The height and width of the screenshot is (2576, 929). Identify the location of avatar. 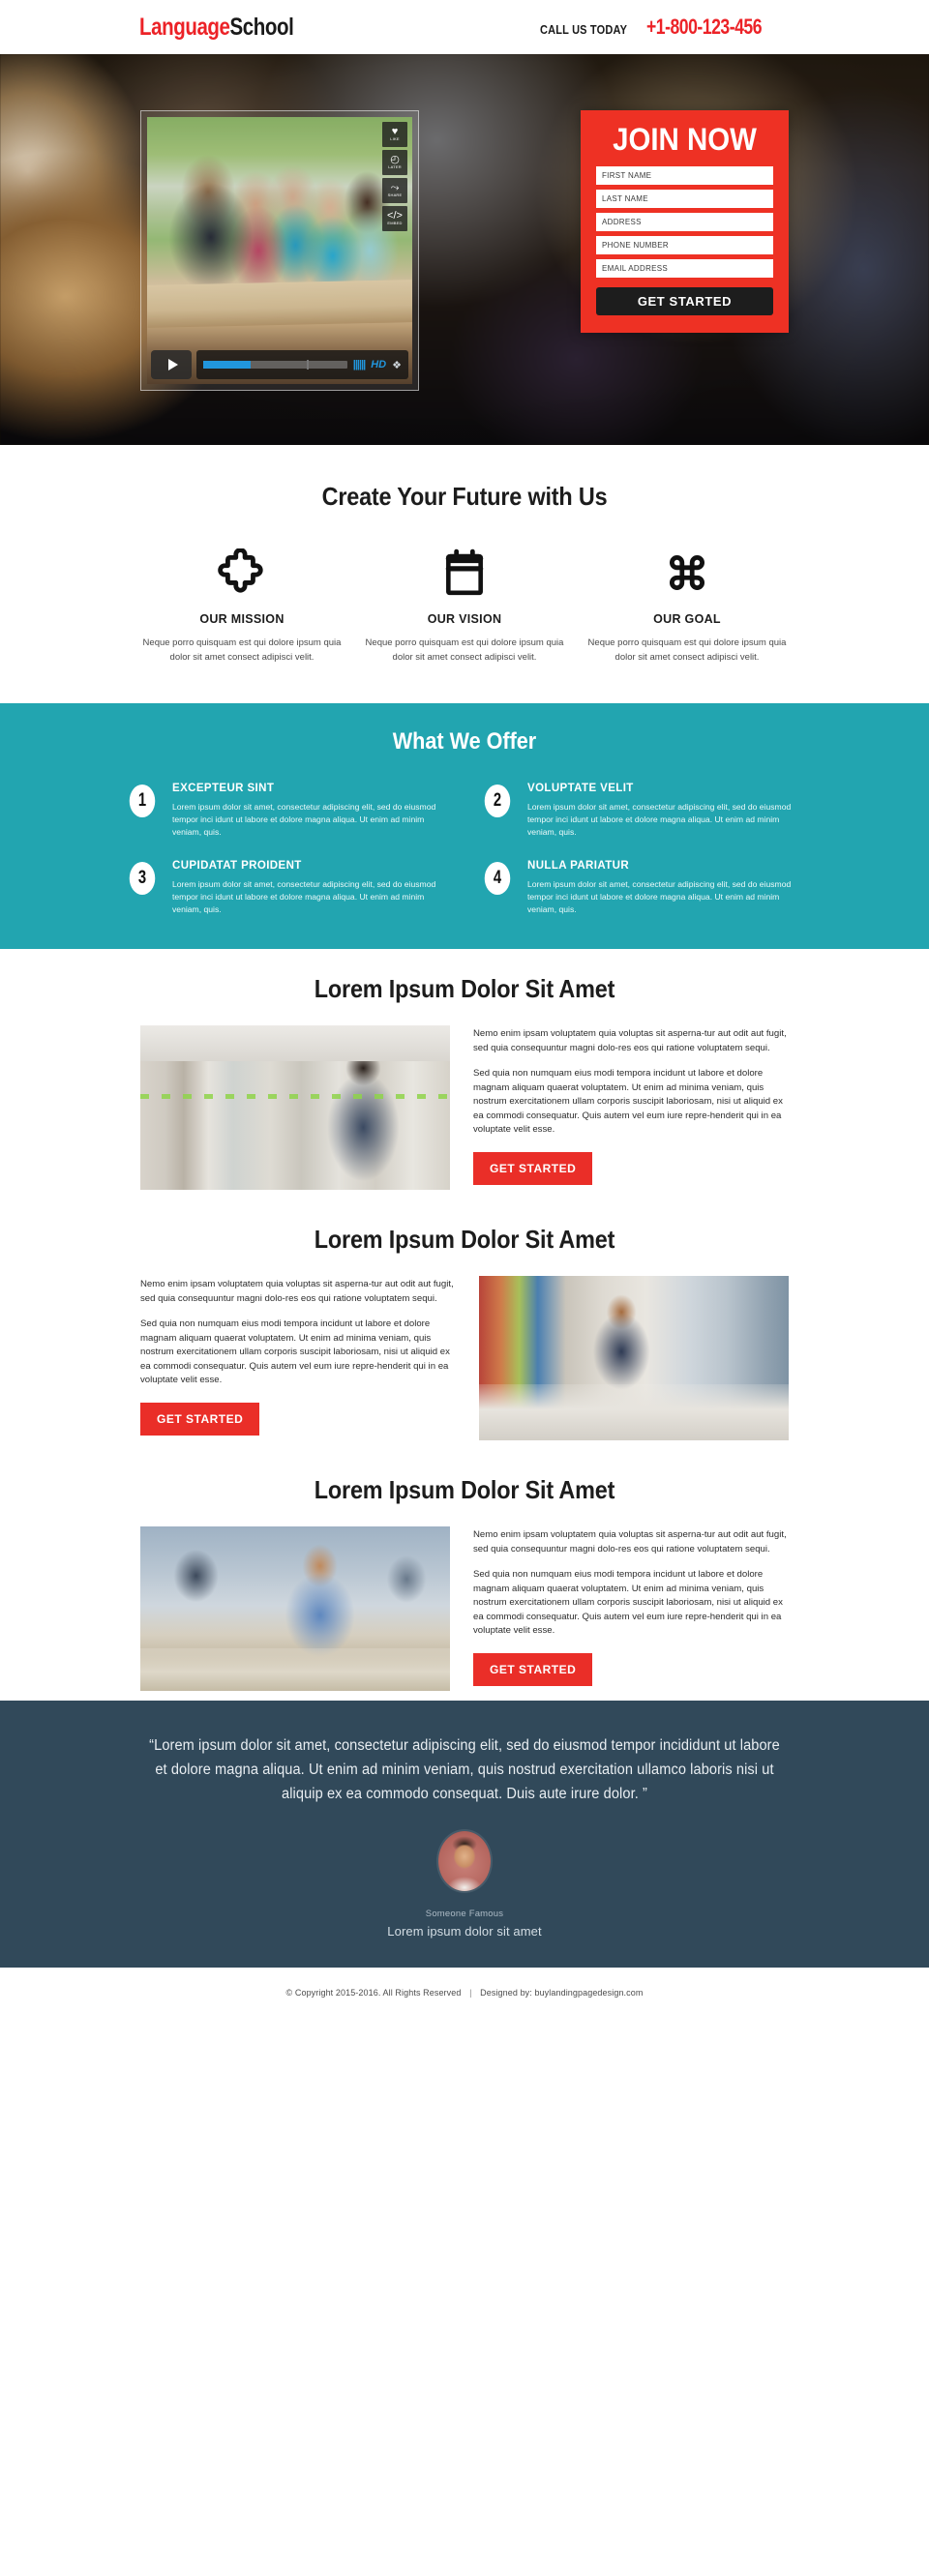
(464, 1861).